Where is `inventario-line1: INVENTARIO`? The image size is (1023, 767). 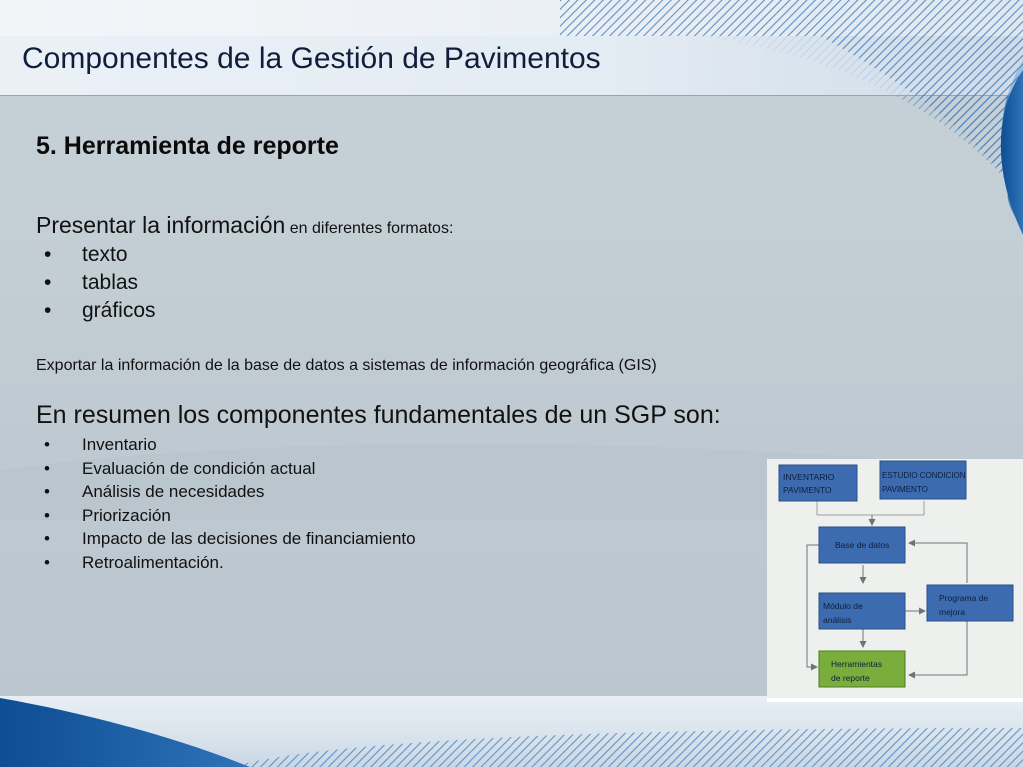
inventario-line1: INVENTARIO is located at coordinates (809, 477).